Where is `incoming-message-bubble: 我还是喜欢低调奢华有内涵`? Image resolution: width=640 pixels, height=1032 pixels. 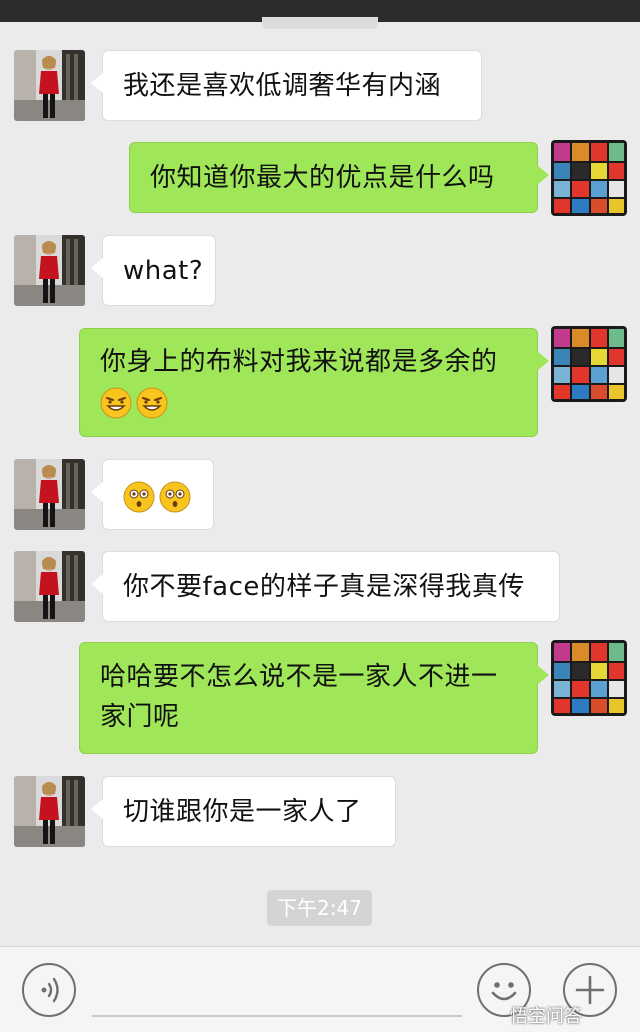
incoming-message-bubble: 我还是喜欢低调奢华有内涵 is located at coordinates (286, 85).